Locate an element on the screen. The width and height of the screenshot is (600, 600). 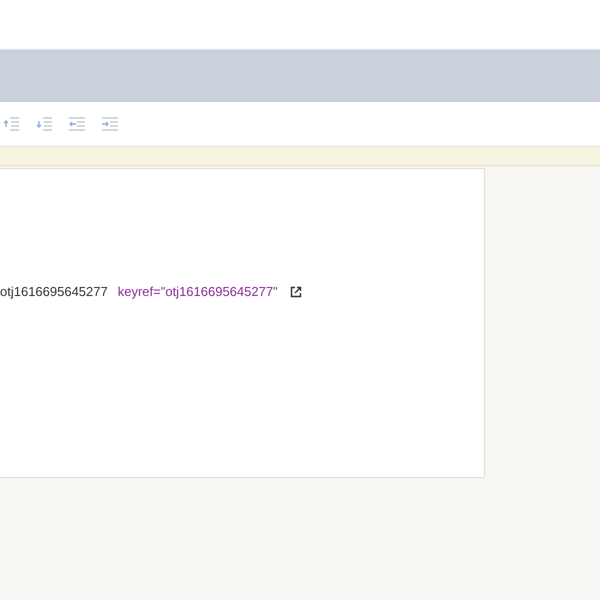
external-link-icon is located at coordinates (296, 292).